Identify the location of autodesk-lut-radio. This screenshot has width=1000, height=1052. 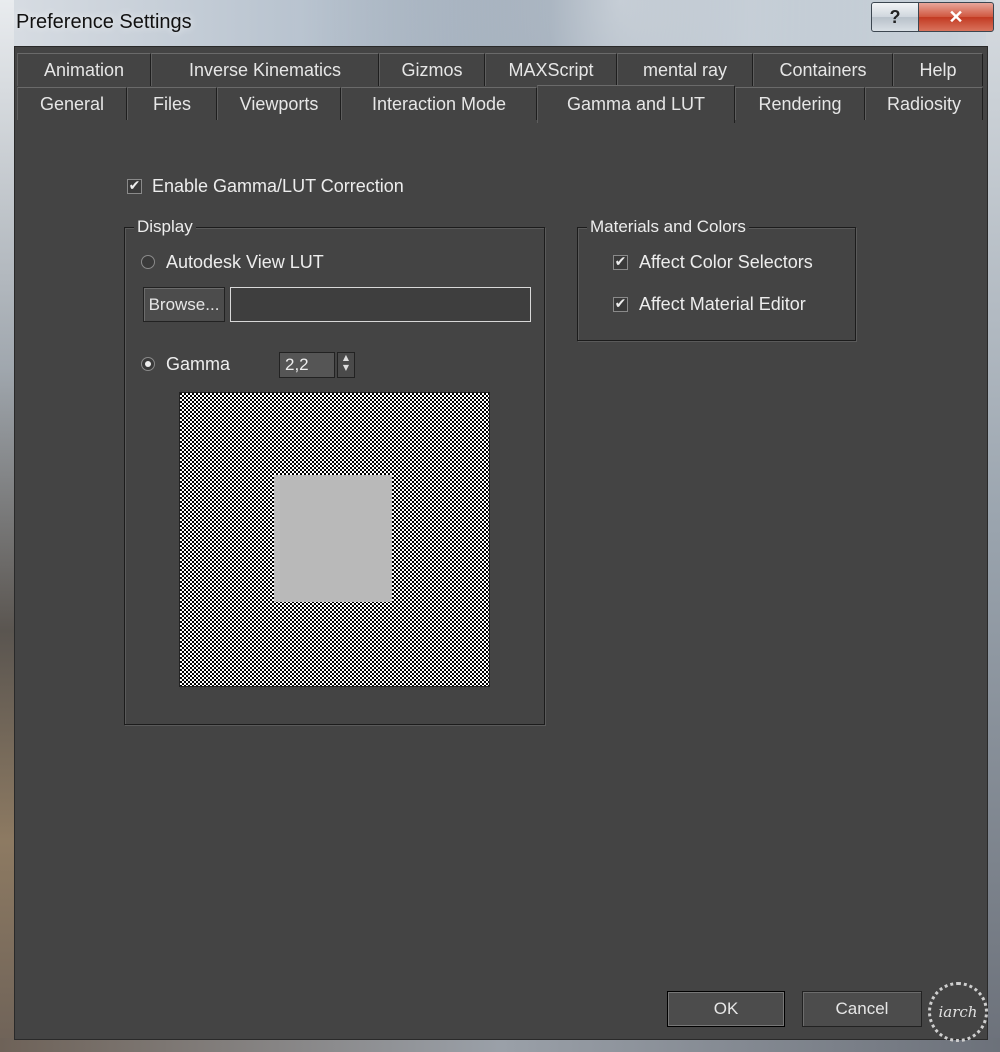
(148, 262).